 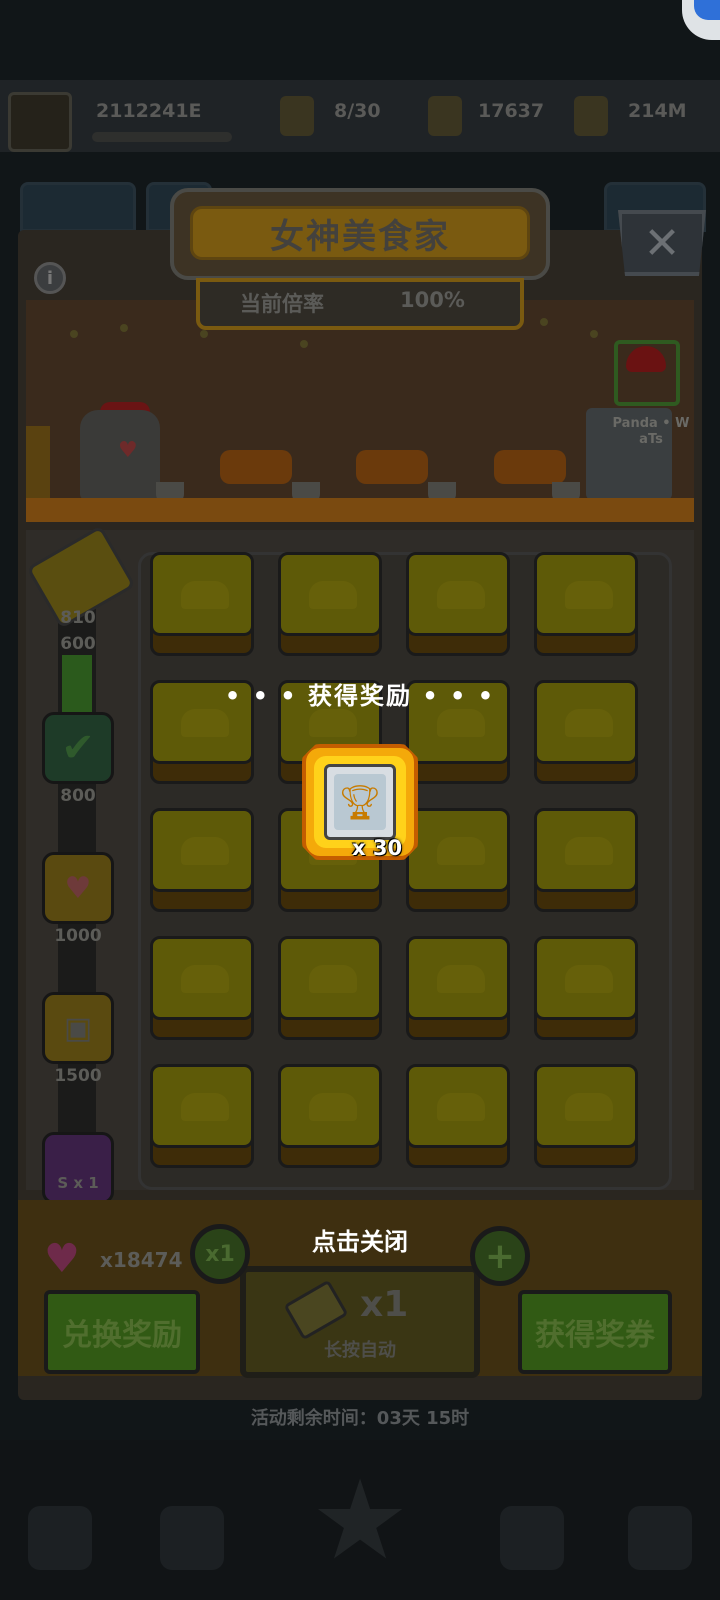 What do you see at coordinates (122, 1332) in the screenshot?
I see `exchange-reward-button: 兑换奖励` at bounding box center [122, 1332].